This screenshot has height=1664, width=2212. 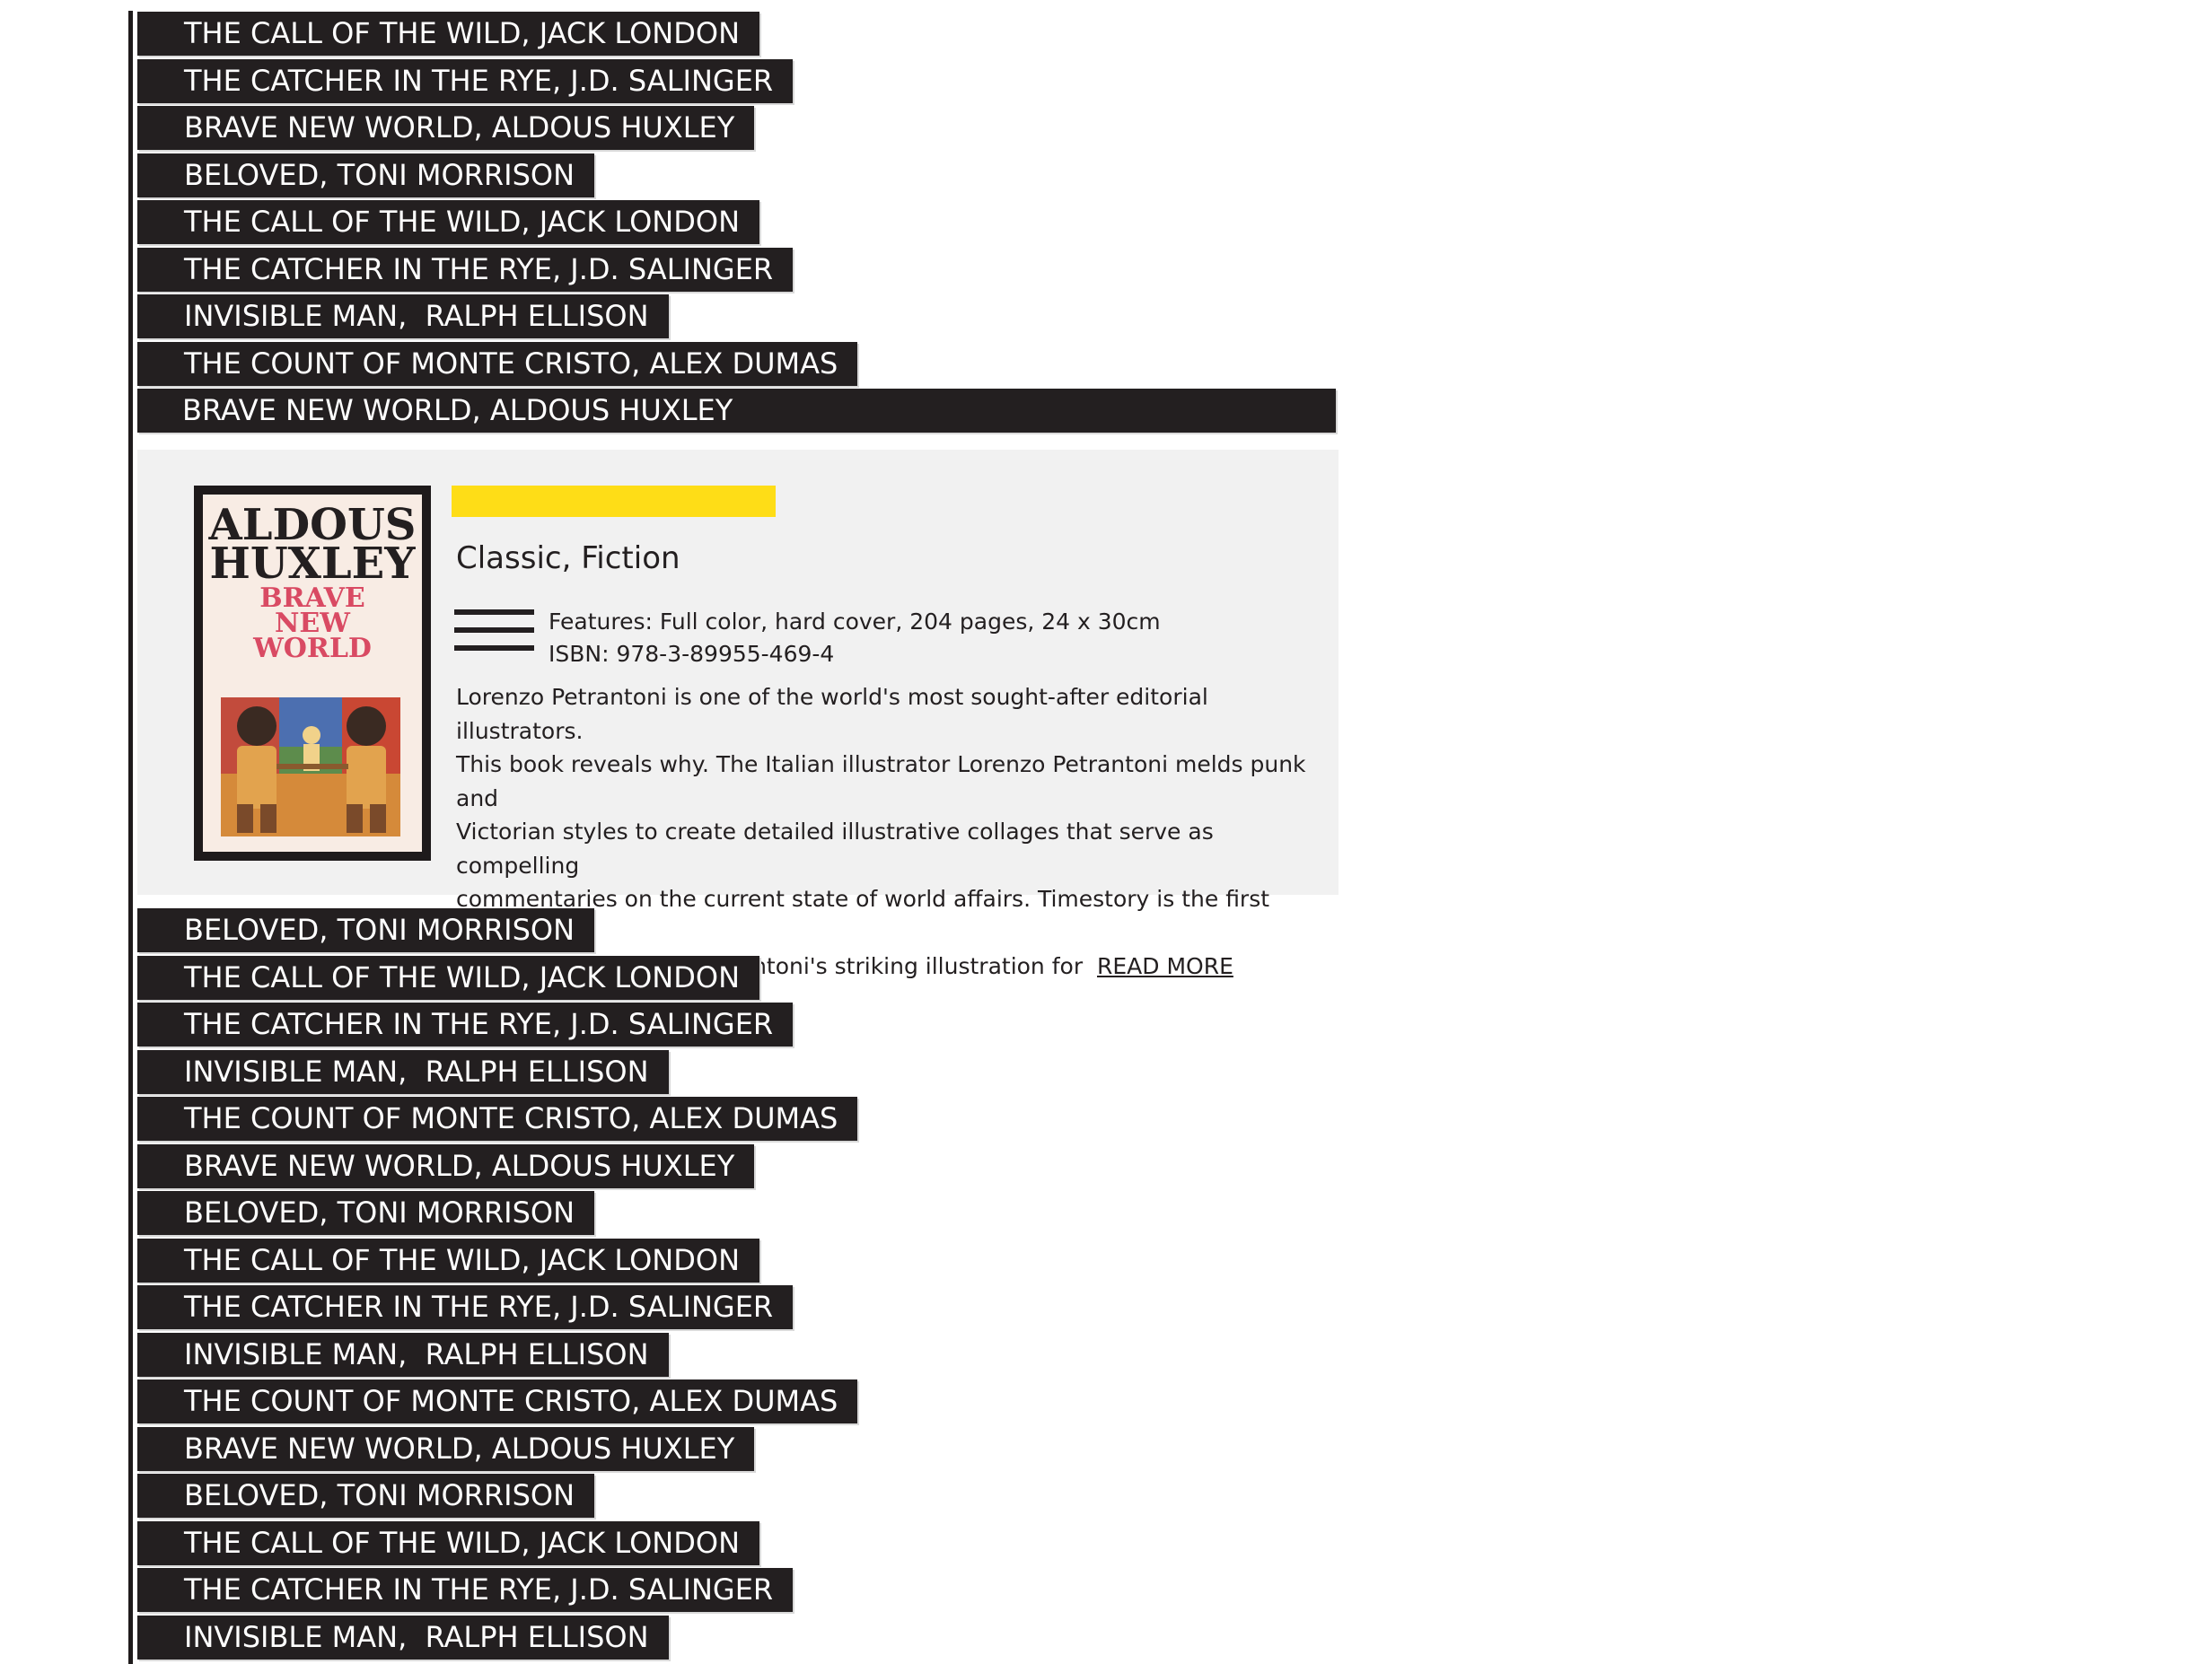 What do you see at coordinates (692, 654) in the screenshot?
I see `book-isbn: ISBN: 978-3-89955-469-4` at bounding box center [692, 654].